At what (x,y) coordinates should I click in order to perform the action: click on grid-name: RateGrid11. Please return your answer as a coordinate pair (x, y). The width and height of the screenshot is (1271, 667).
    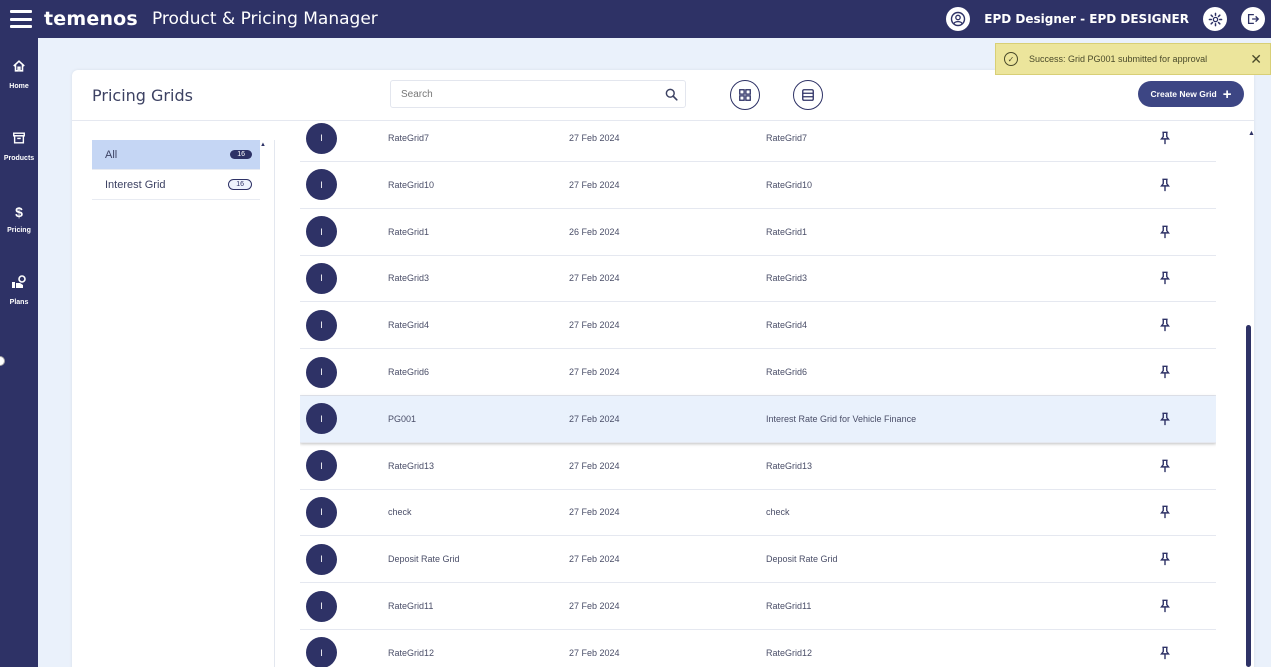
    Looking at the image, I should click on (411, 606).